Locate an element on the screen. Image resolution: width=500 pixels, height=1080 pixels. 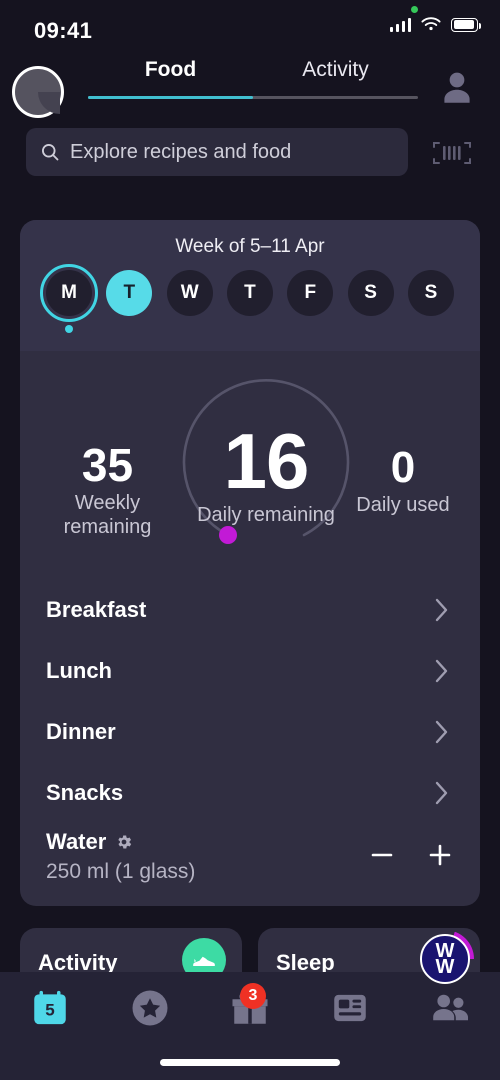
daily-remaining-stat: 16 Daily remaining is located at coordinates (266, 473).